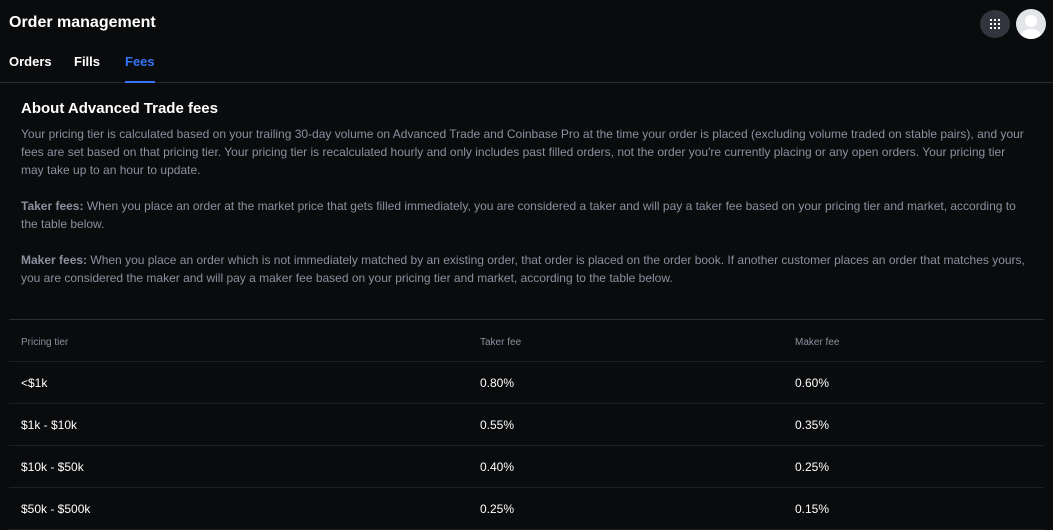 This screenshot has width=1053, height=530. I want to click on tab-bar: Orders Fills Fees, so click(526, 65).